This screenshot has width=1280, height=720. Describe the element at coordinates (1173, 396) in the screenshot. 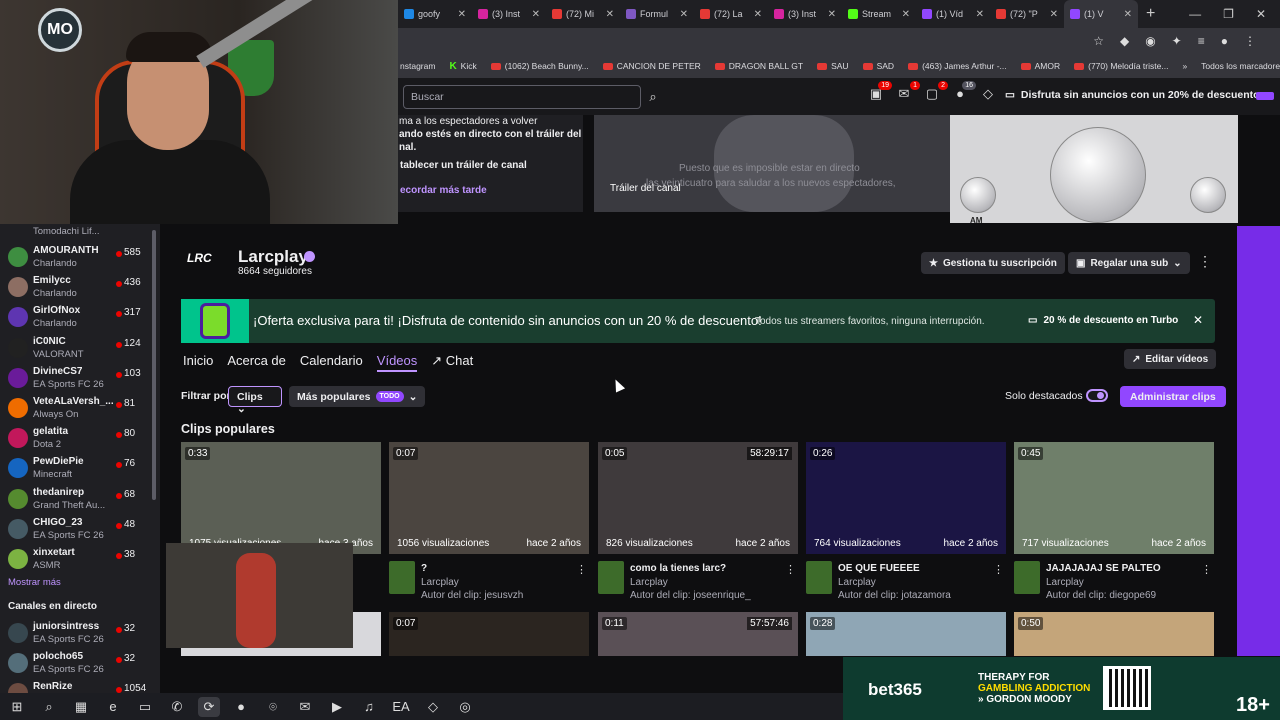

I see `manage-clips-button: Administrar clips` at that location.